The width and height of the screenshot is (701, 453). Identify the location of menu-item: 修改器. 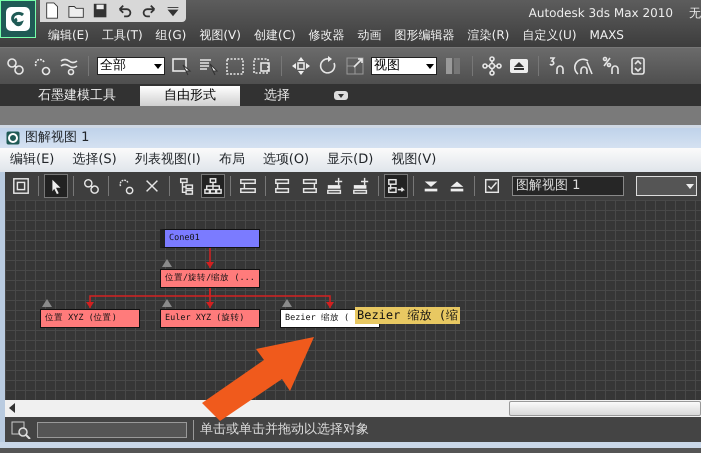
(326, 35).